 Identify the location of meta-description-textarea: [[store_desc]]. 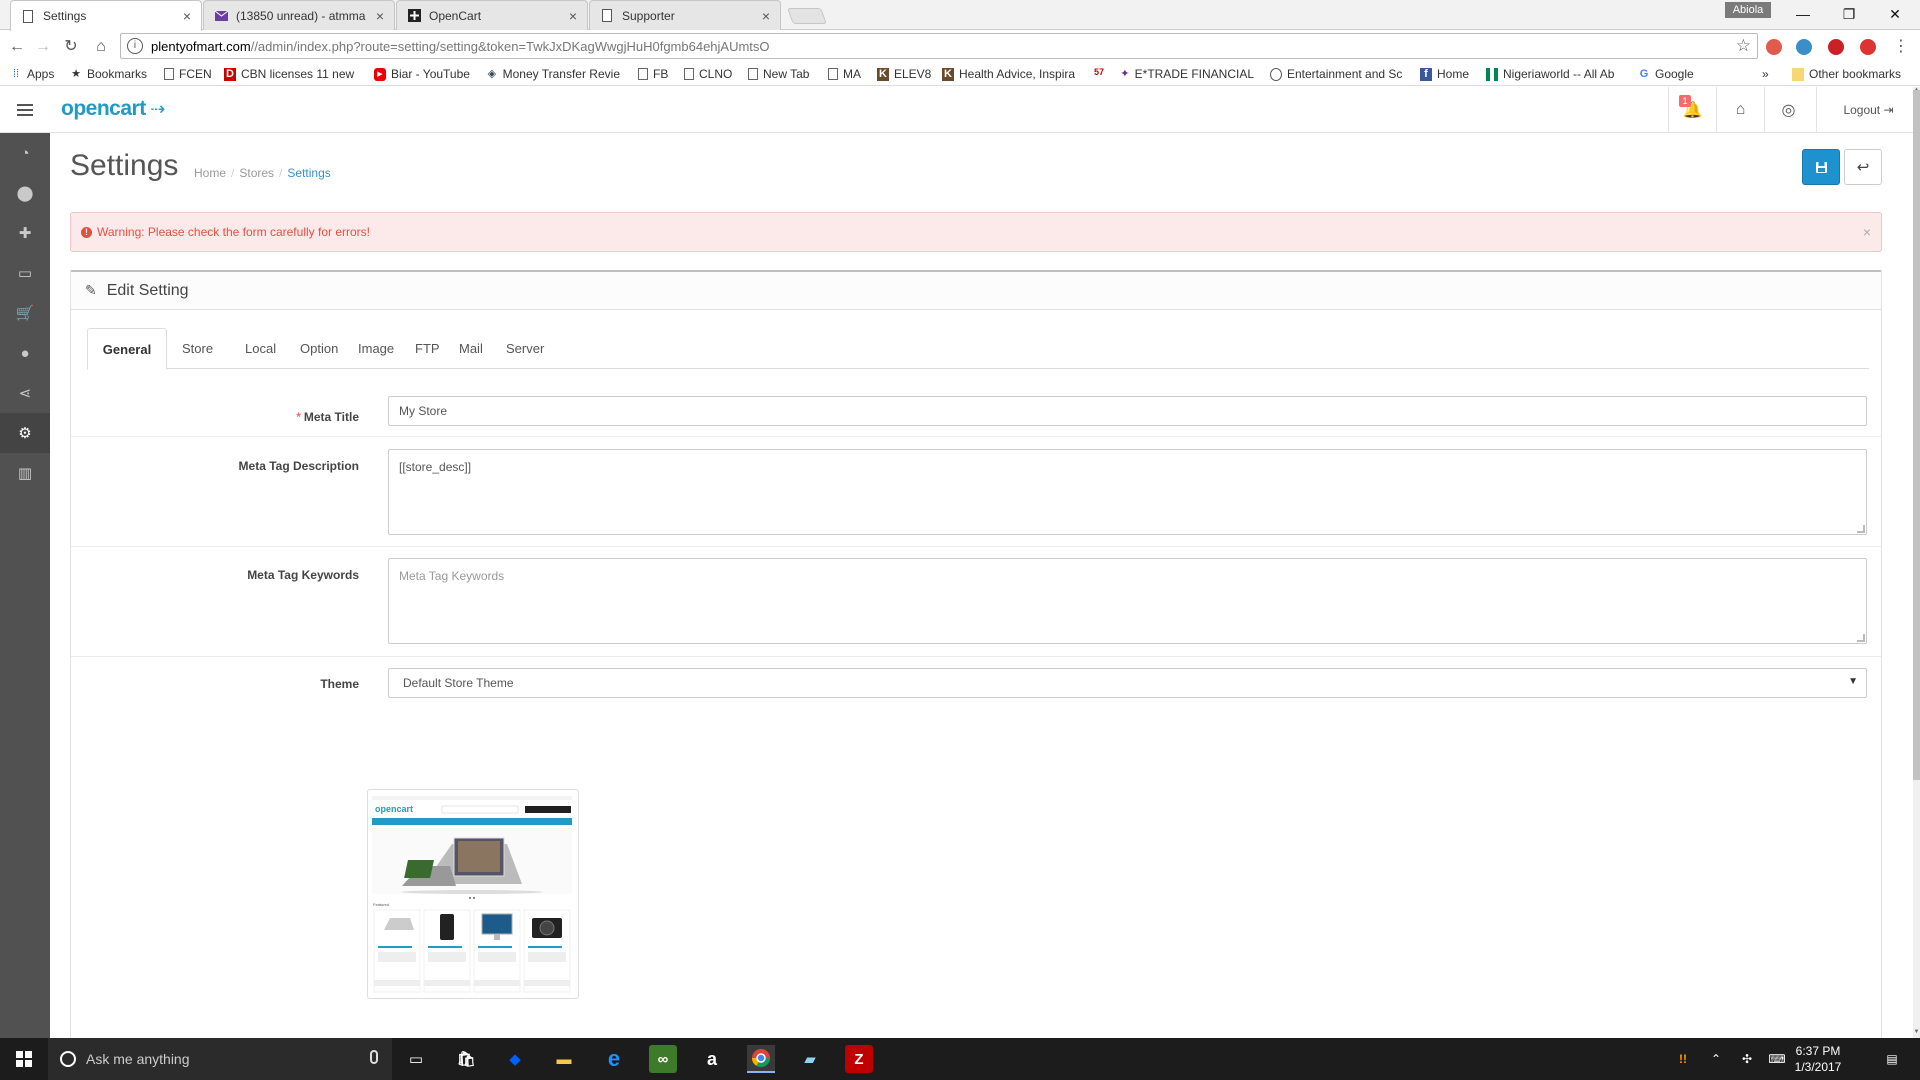
(1127, 492).